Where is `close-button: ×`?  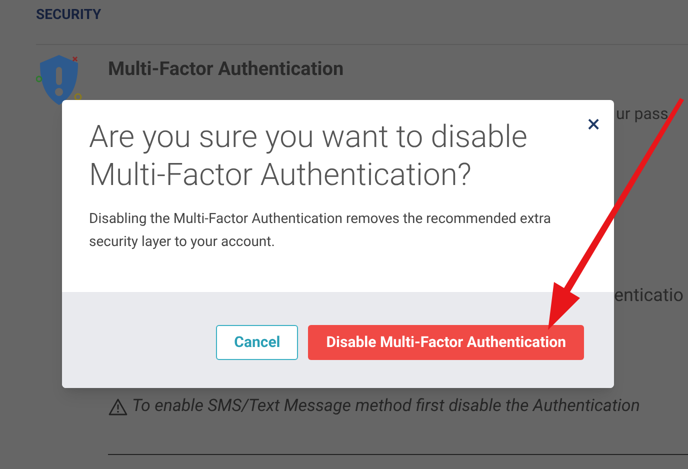 close-button: × is located at coordinates (593, 124).